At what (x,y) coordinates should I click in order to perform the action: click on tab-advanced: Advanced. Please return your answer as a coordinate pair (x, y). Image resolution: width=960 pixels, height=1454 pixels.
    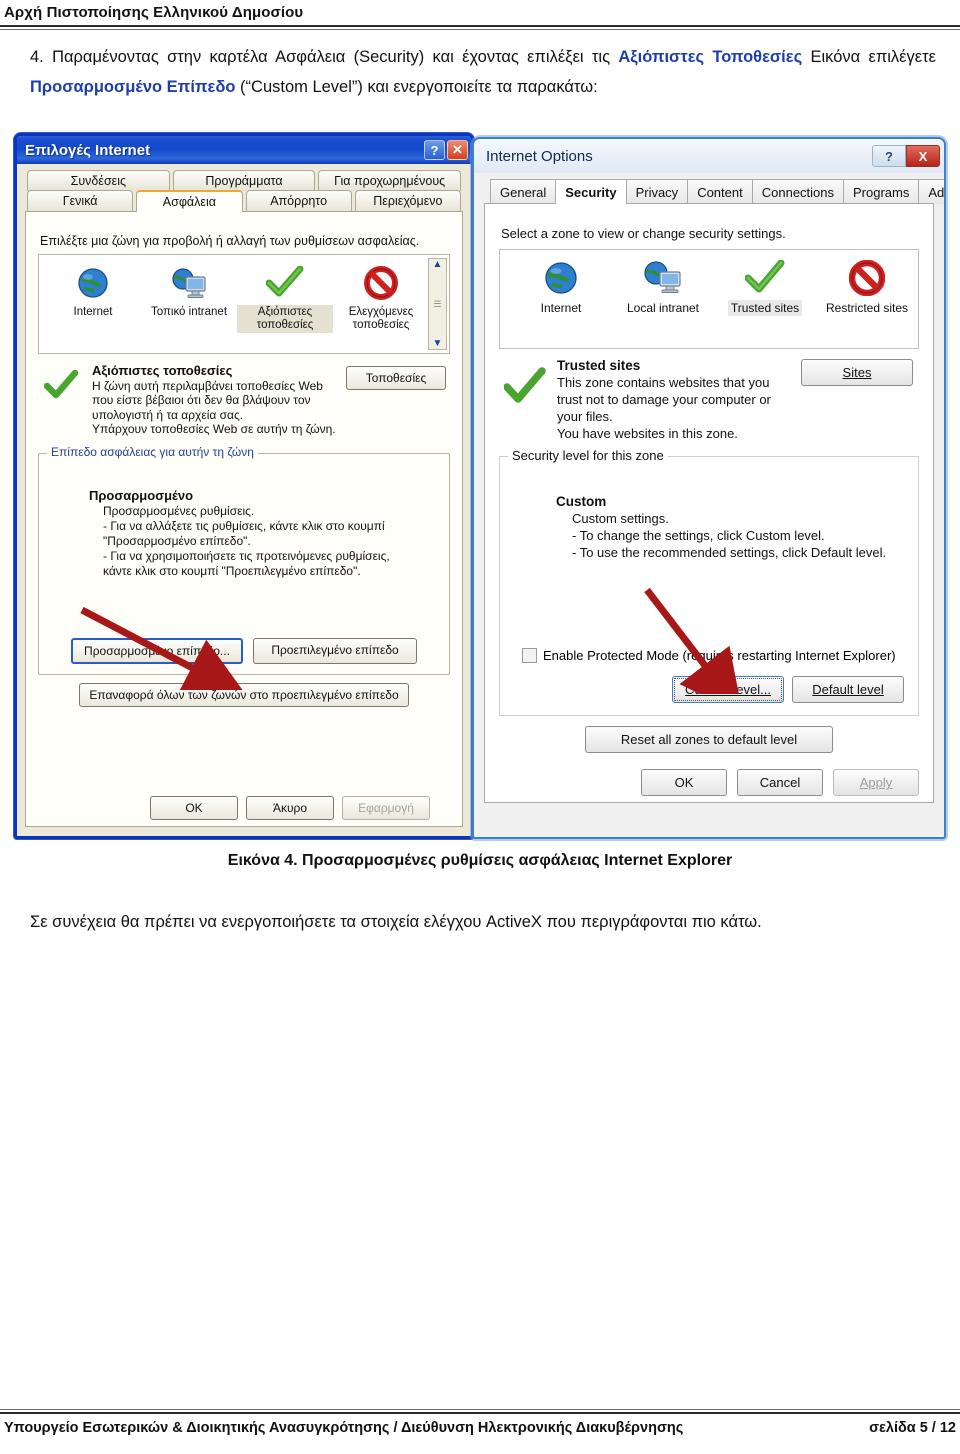
    Looking at the image, I should click on (931, 191).